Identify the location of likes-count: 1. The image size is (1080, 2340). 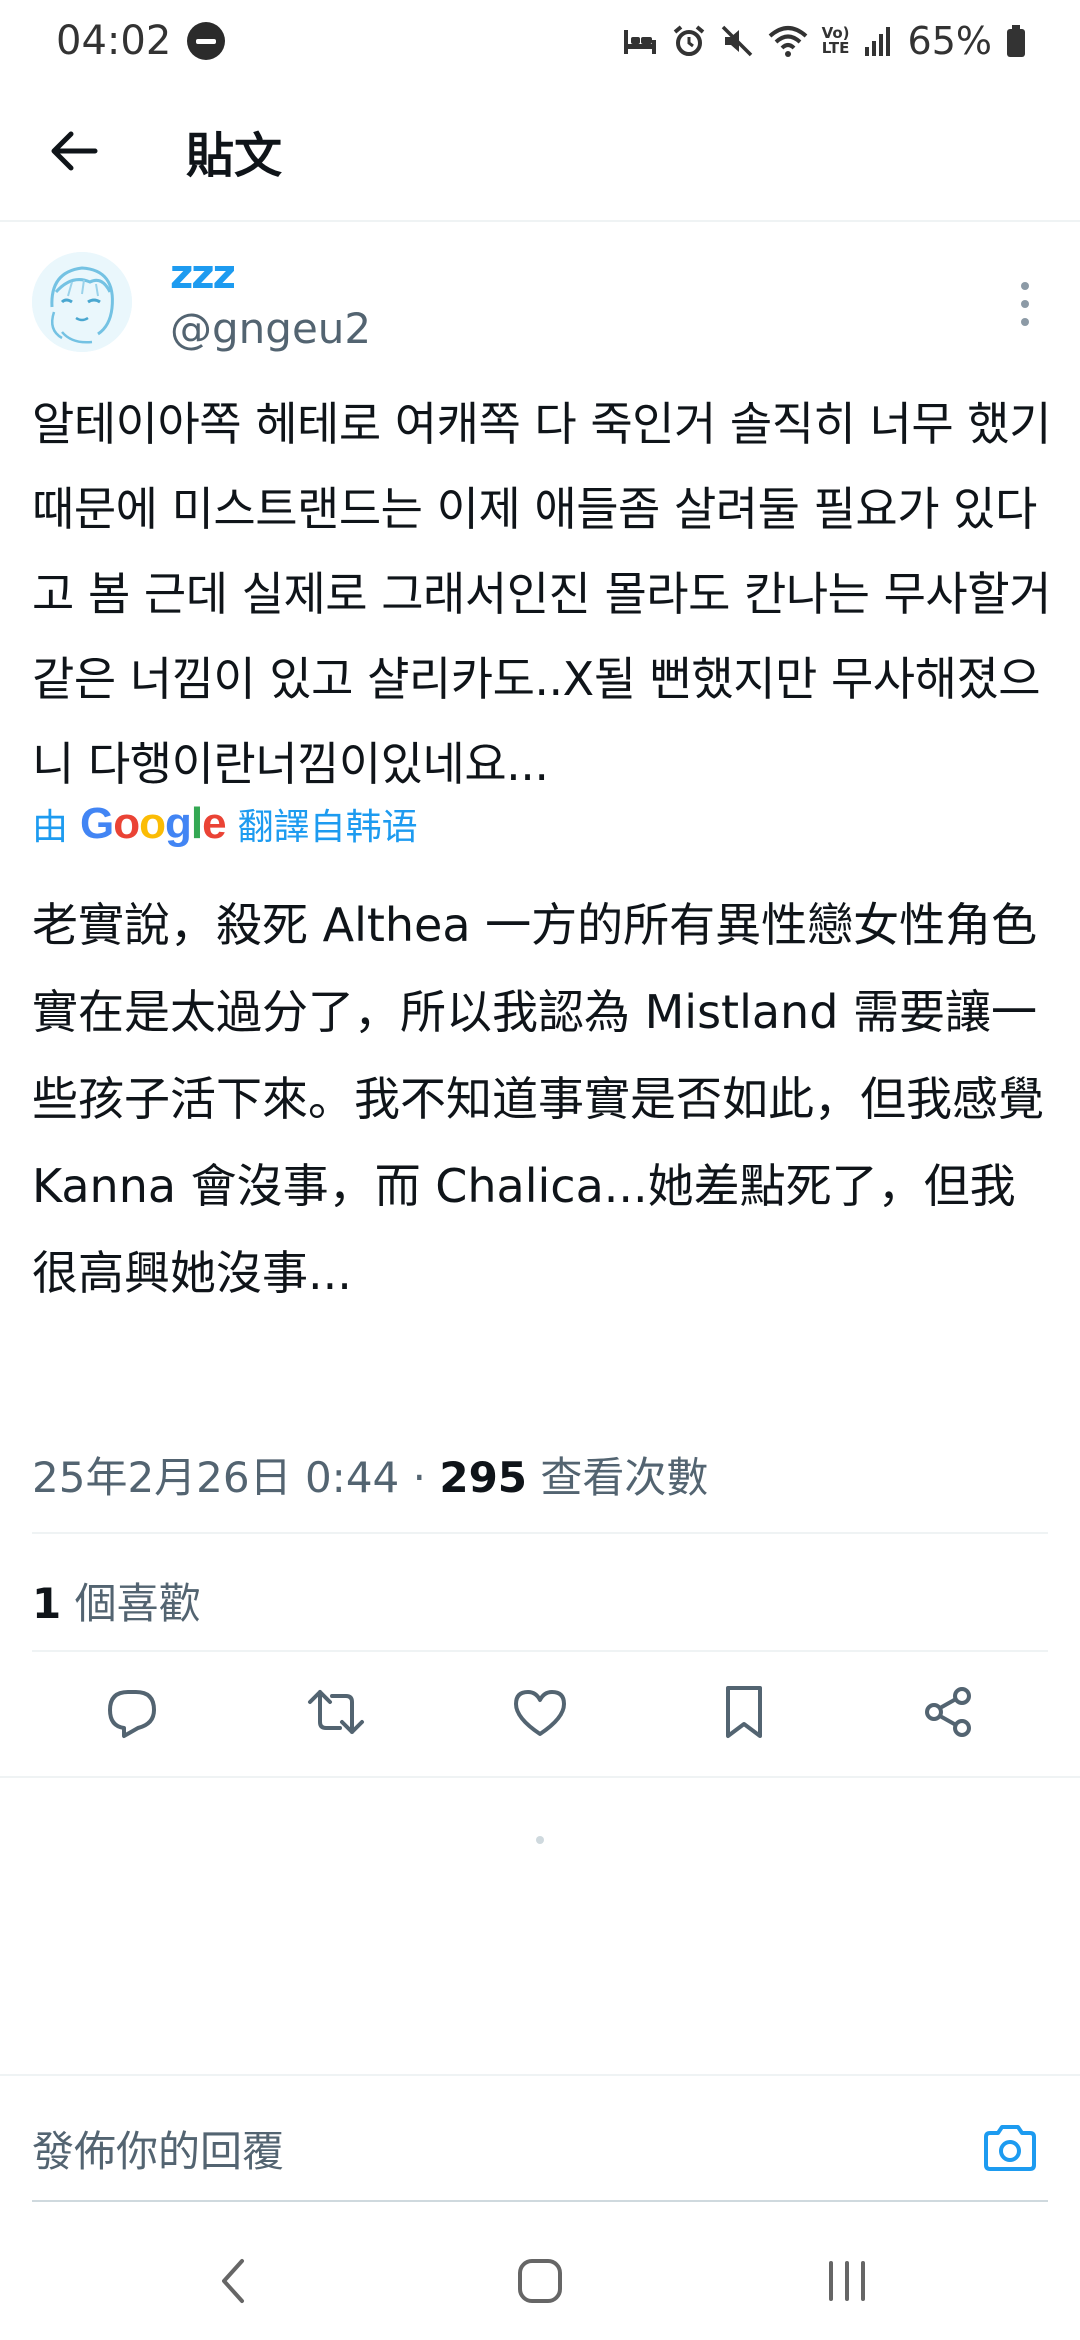
(47, 1603).